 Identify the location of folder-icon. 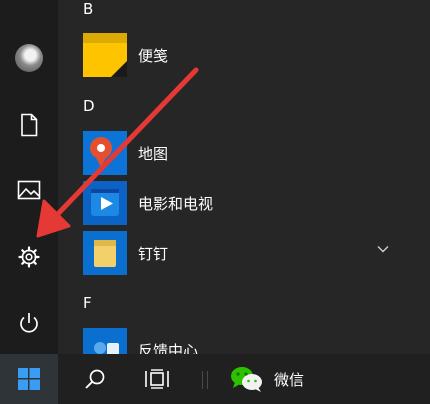
(105, 253).